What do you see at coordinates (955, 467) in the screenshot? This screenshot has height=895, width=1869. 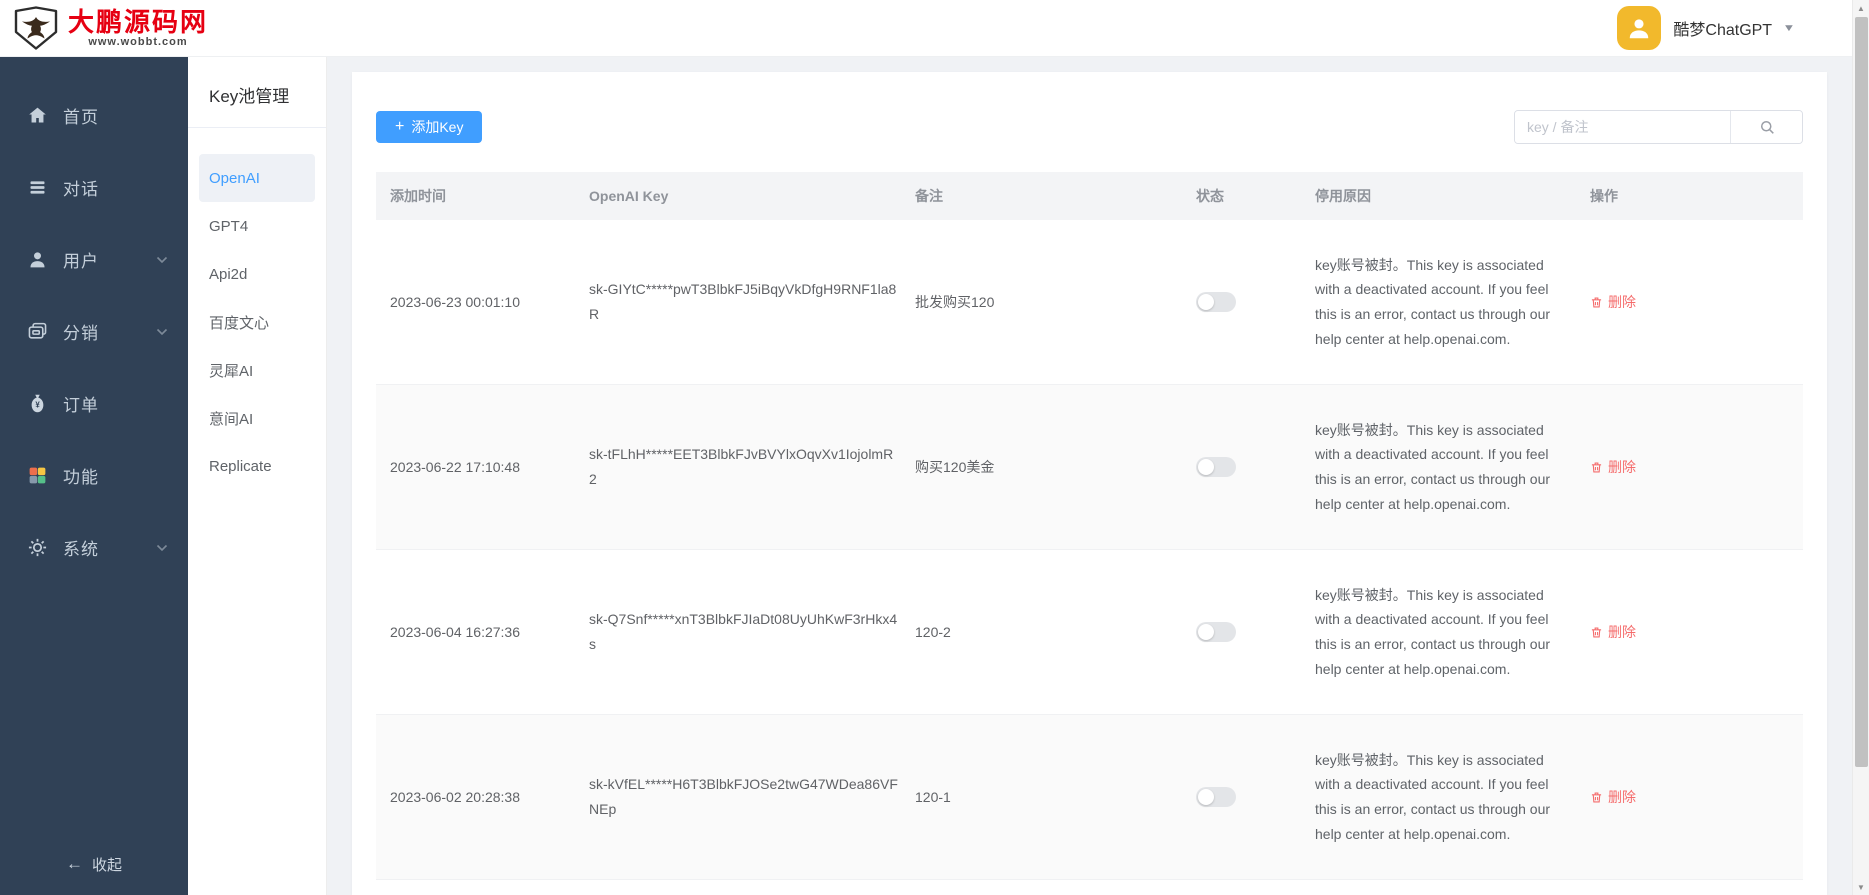 I see `note-cell: 购买120美金` at bounding box center [955, 467].